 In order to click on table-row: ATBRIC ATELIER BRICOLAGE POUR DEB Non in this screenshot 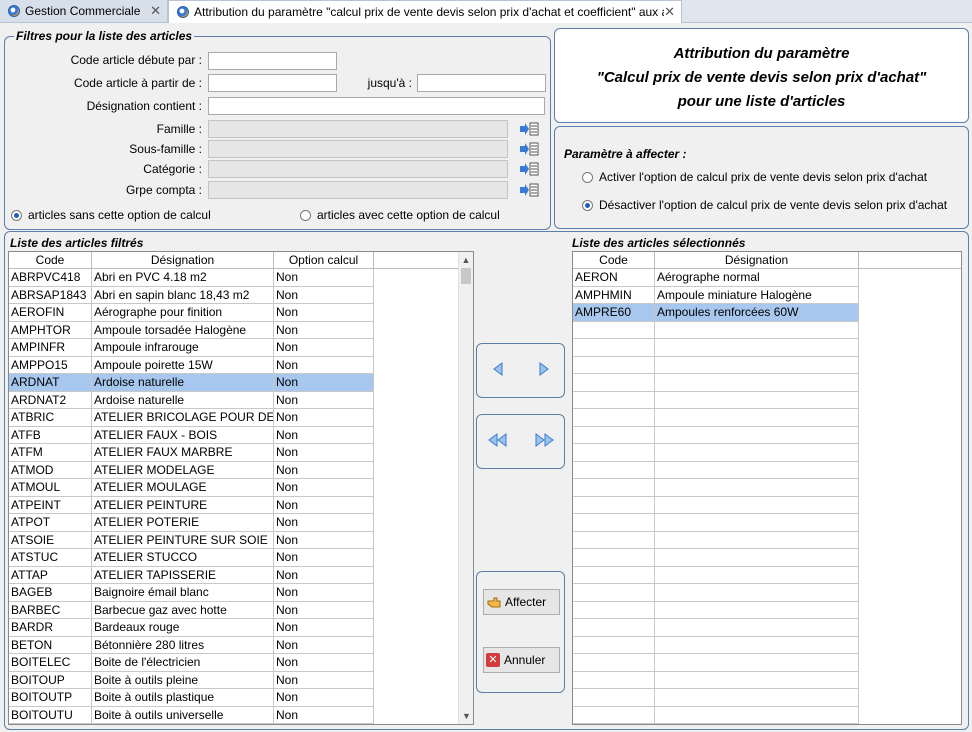, I will do `click(241, 418)`.